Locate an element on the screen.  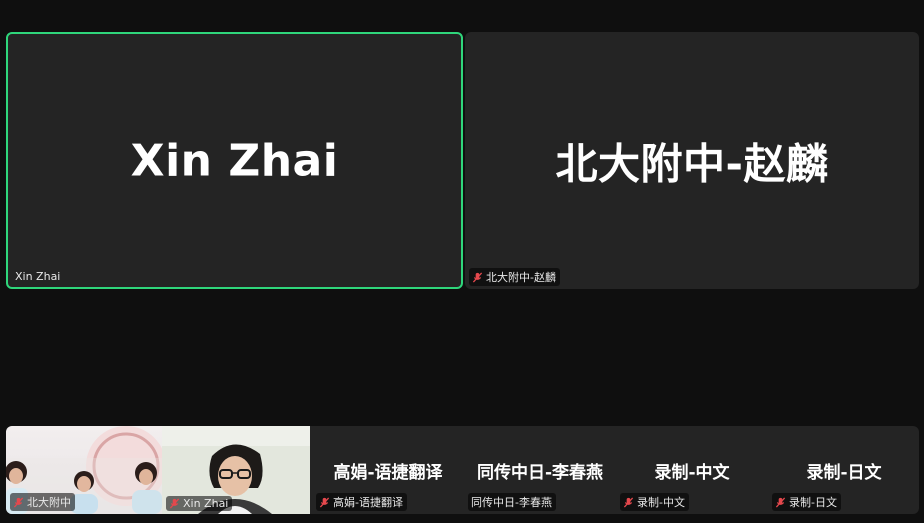
tile-recording-chinese: 录制-中文 录制-中文 is located at coordinates (692, 470).